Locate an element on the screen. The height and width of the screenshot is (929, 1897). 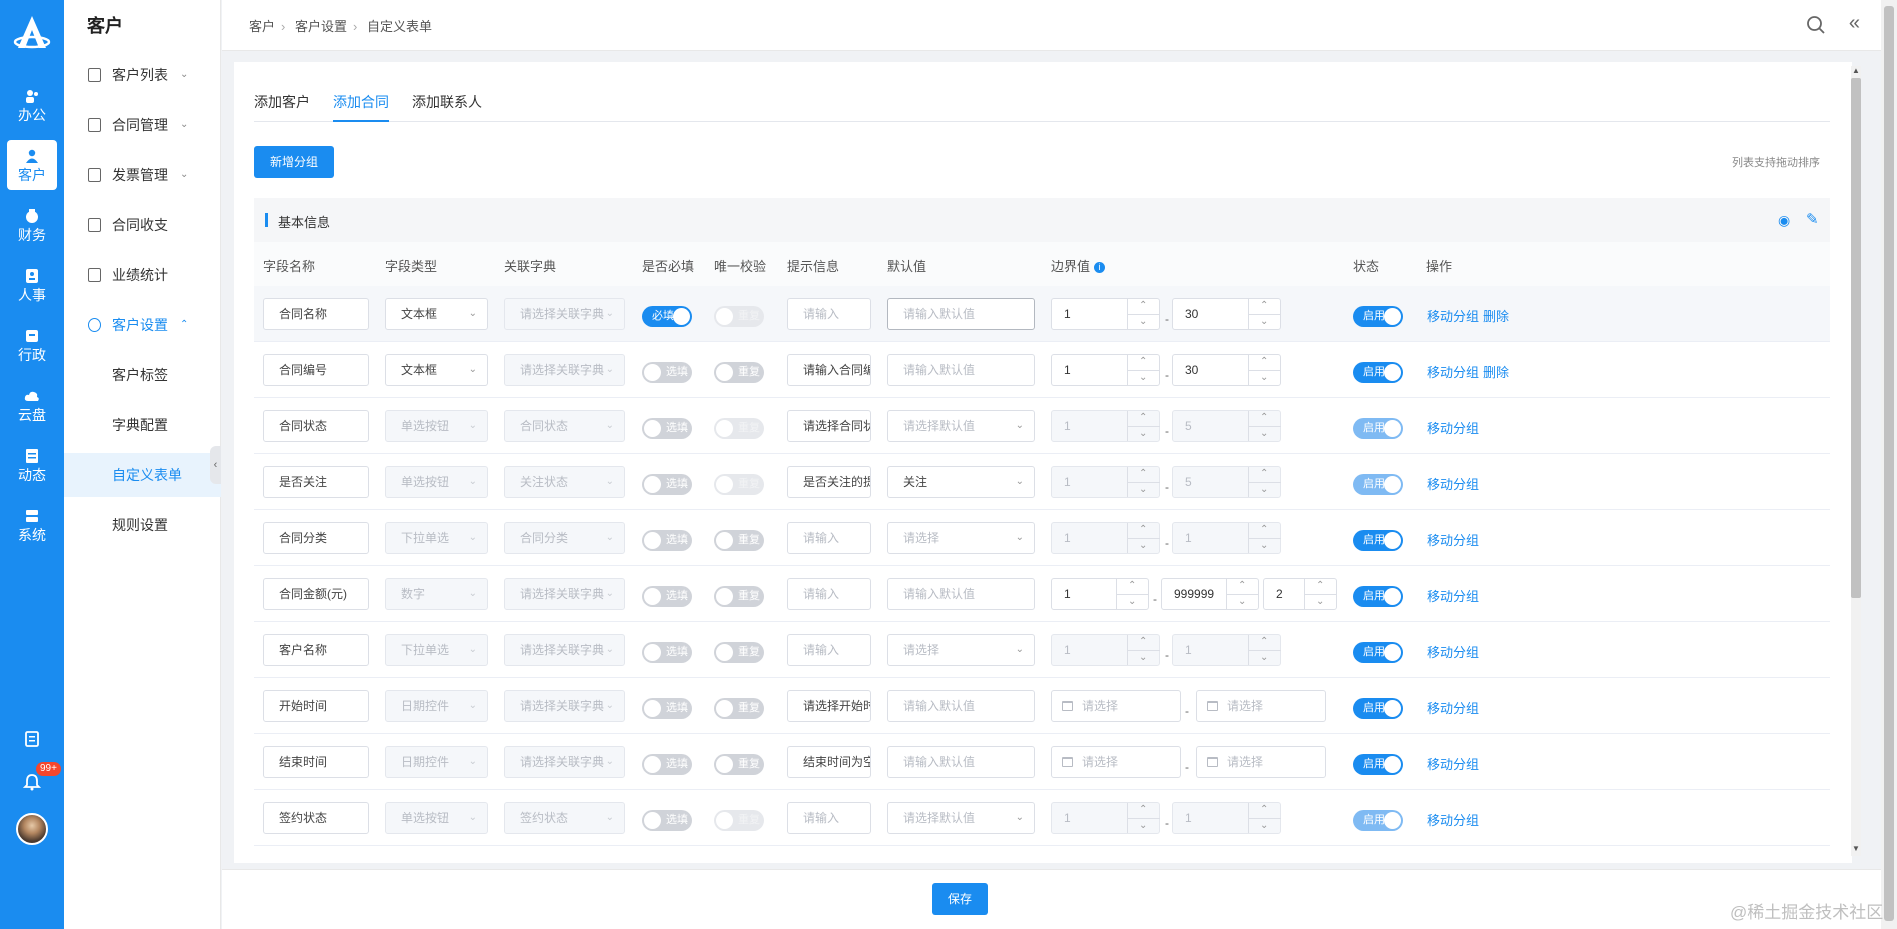
rail-item-office: 办公 is located at coordinates (32, 105).